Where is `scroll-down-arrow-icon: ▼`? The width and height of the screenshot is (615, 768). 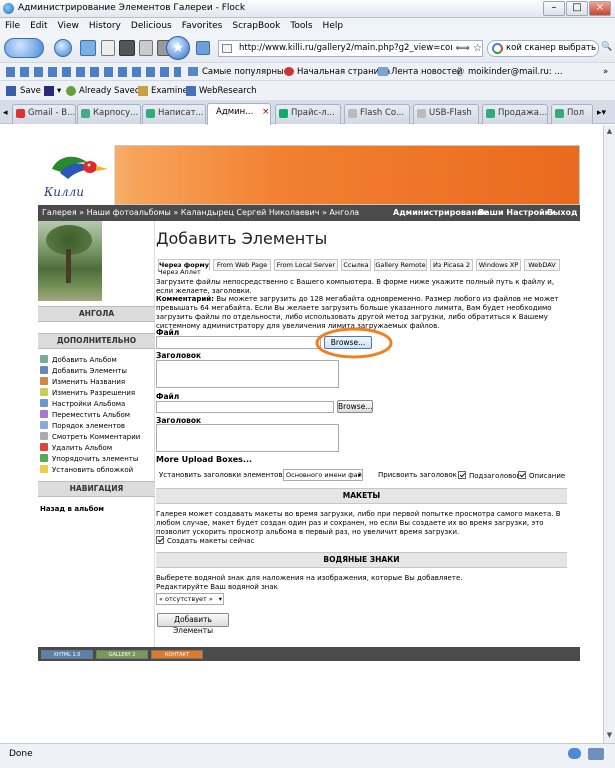
scroll-down-arrow-icon: ▼ is located at coordinates (609, 735).